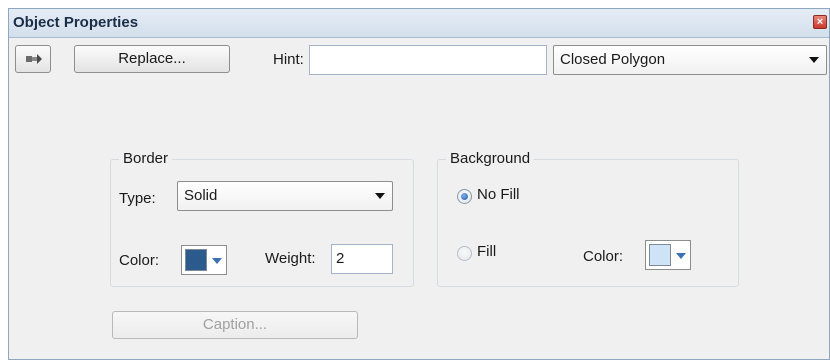 The width and height of the screenshot is (830, 360). I want to click on fill-radio, so click(464, 253).